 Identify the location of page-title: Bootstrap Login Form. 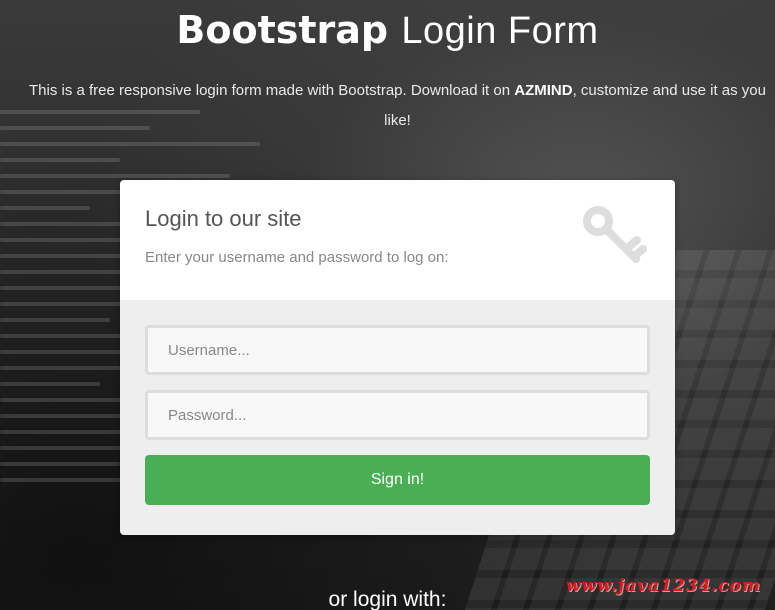
(387, 30).